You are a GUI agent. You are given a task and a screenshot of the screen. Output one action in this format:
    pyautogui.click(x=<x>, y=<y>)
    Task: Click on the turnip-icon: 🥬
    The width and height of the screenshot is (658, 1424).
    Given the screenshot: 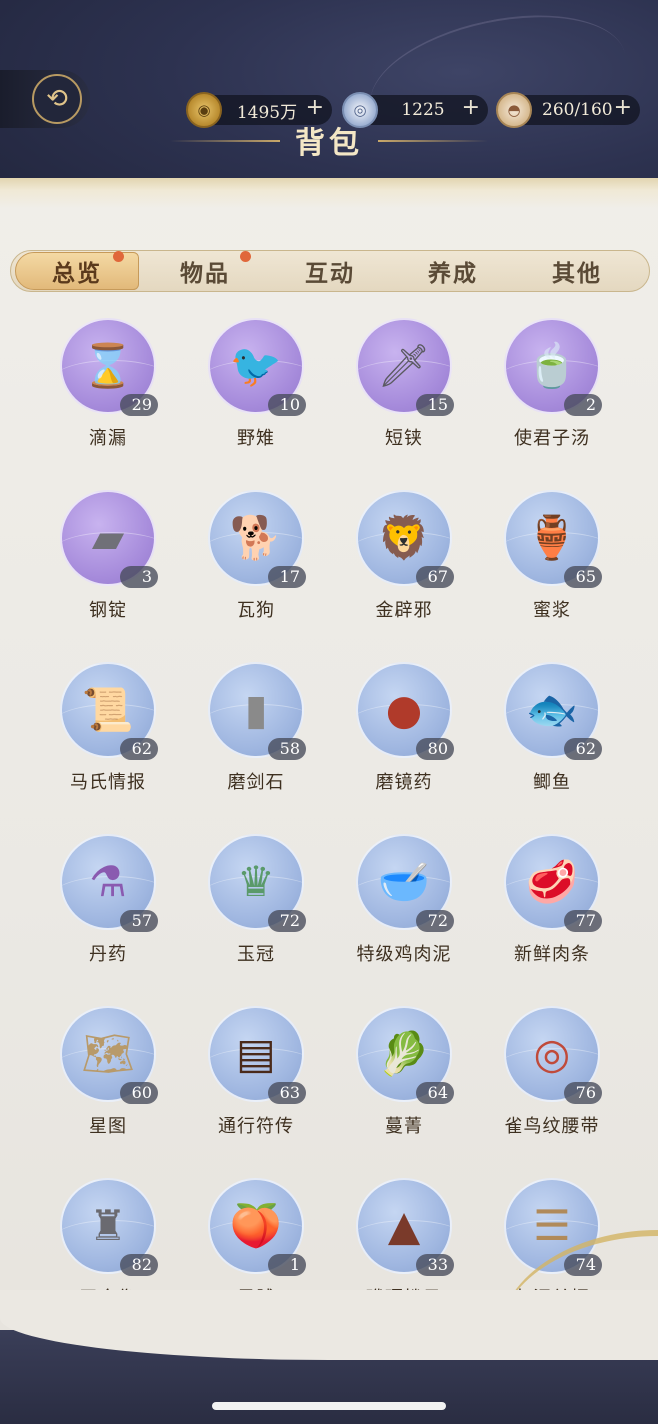 What is the action you would take?
    pyautogui.click(x=404, y=1053)
    